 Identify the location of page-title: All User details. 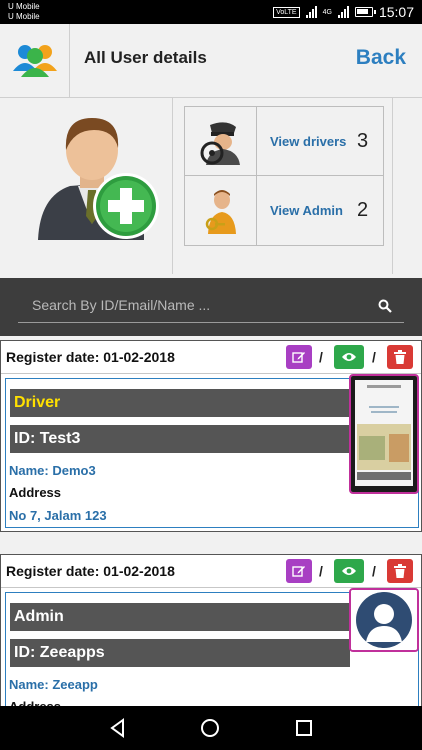
(145, 57).